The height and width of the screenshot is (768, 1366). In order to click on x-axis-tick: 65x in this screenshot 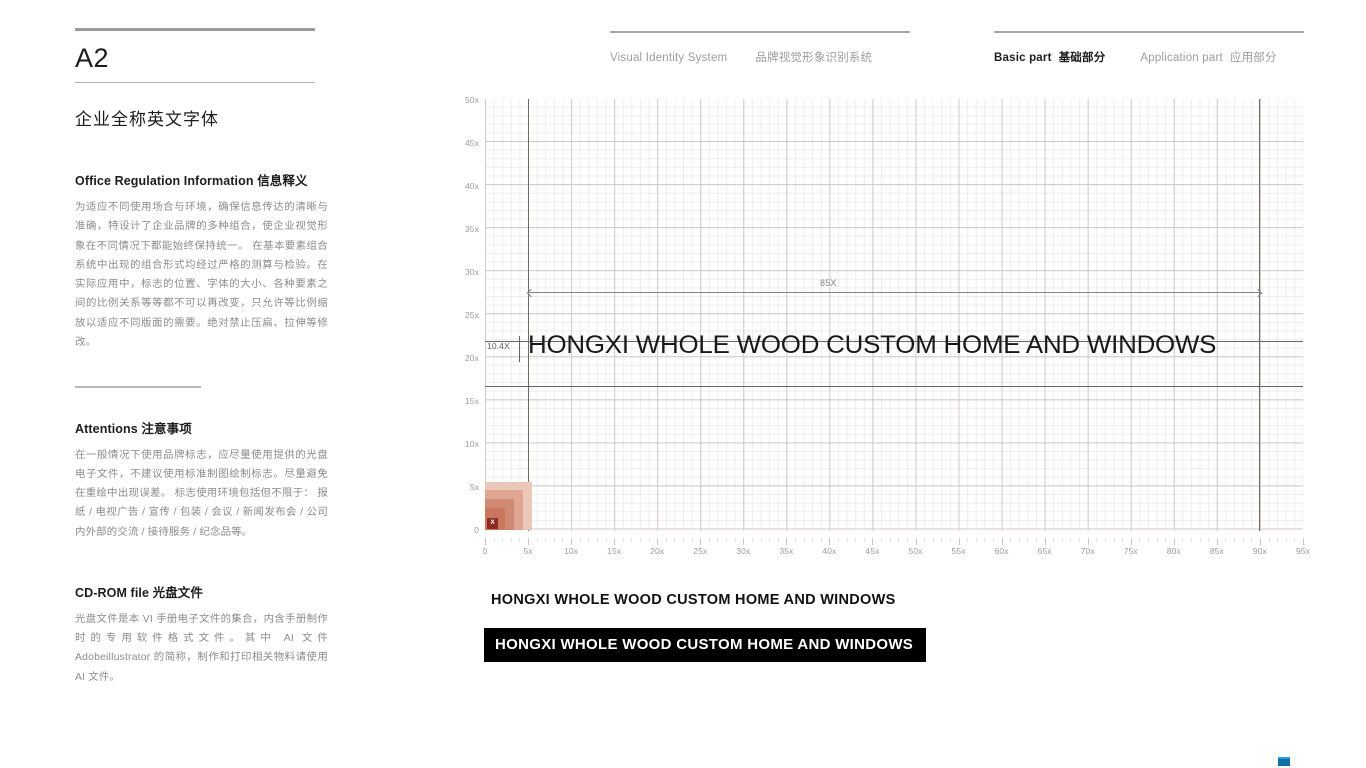, I will do `click(1044, 551)`.